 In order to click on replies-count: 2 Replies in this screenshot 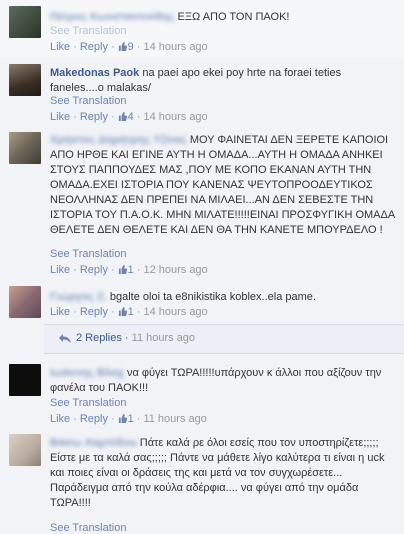, I will do `click(99, 338)`.